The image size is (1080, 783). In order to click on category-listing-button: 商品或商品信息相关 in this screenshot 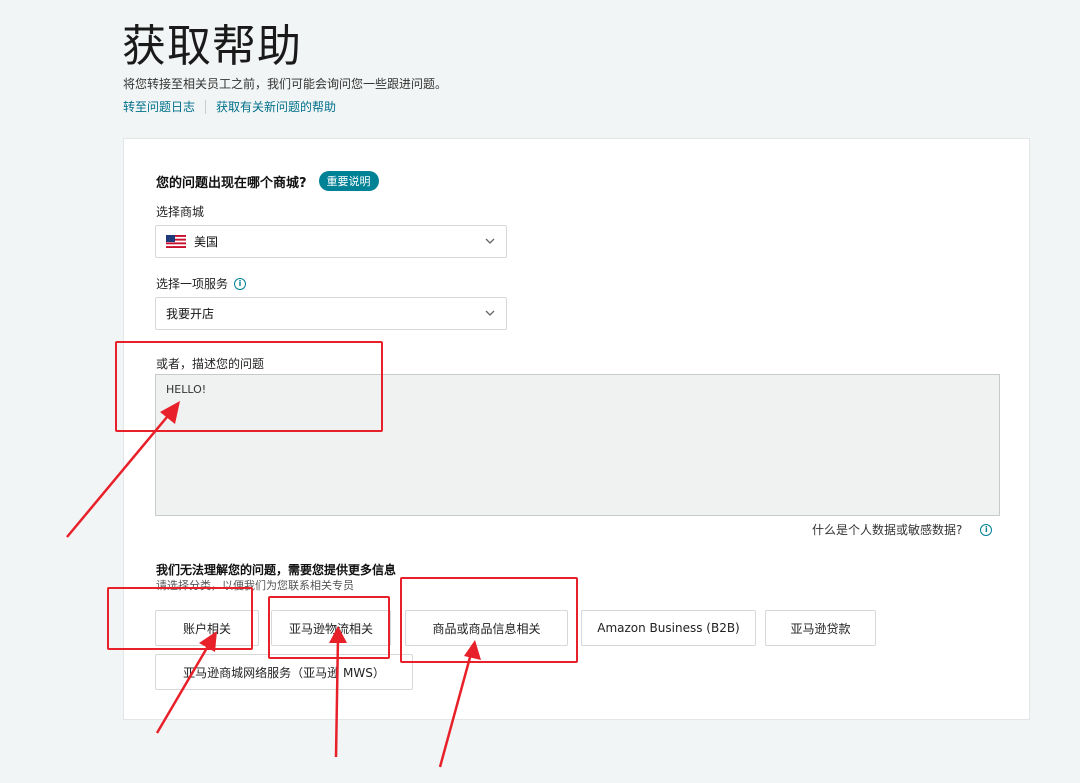, I will do `click(486, 628)`.